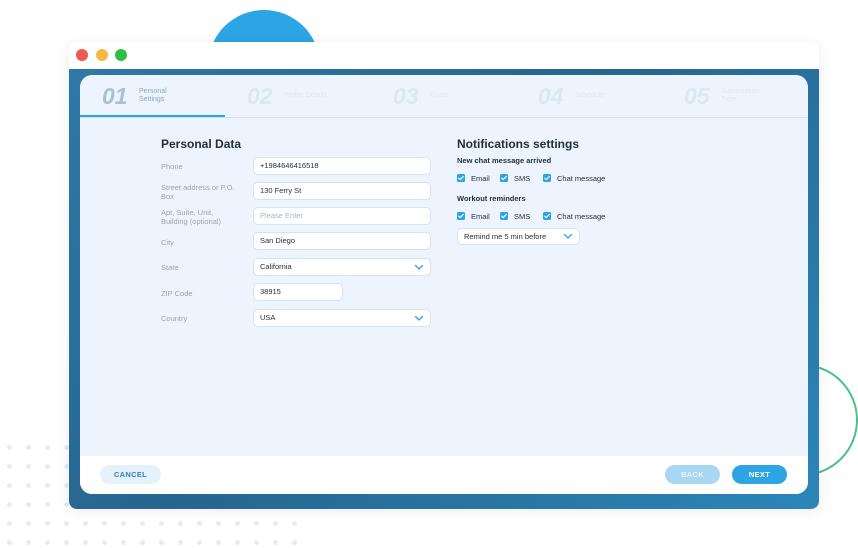  What do you see at coordinates (342, 216) in the screenshot?
I see `apt-input: Please Enter` at bounding box center [342, 216].